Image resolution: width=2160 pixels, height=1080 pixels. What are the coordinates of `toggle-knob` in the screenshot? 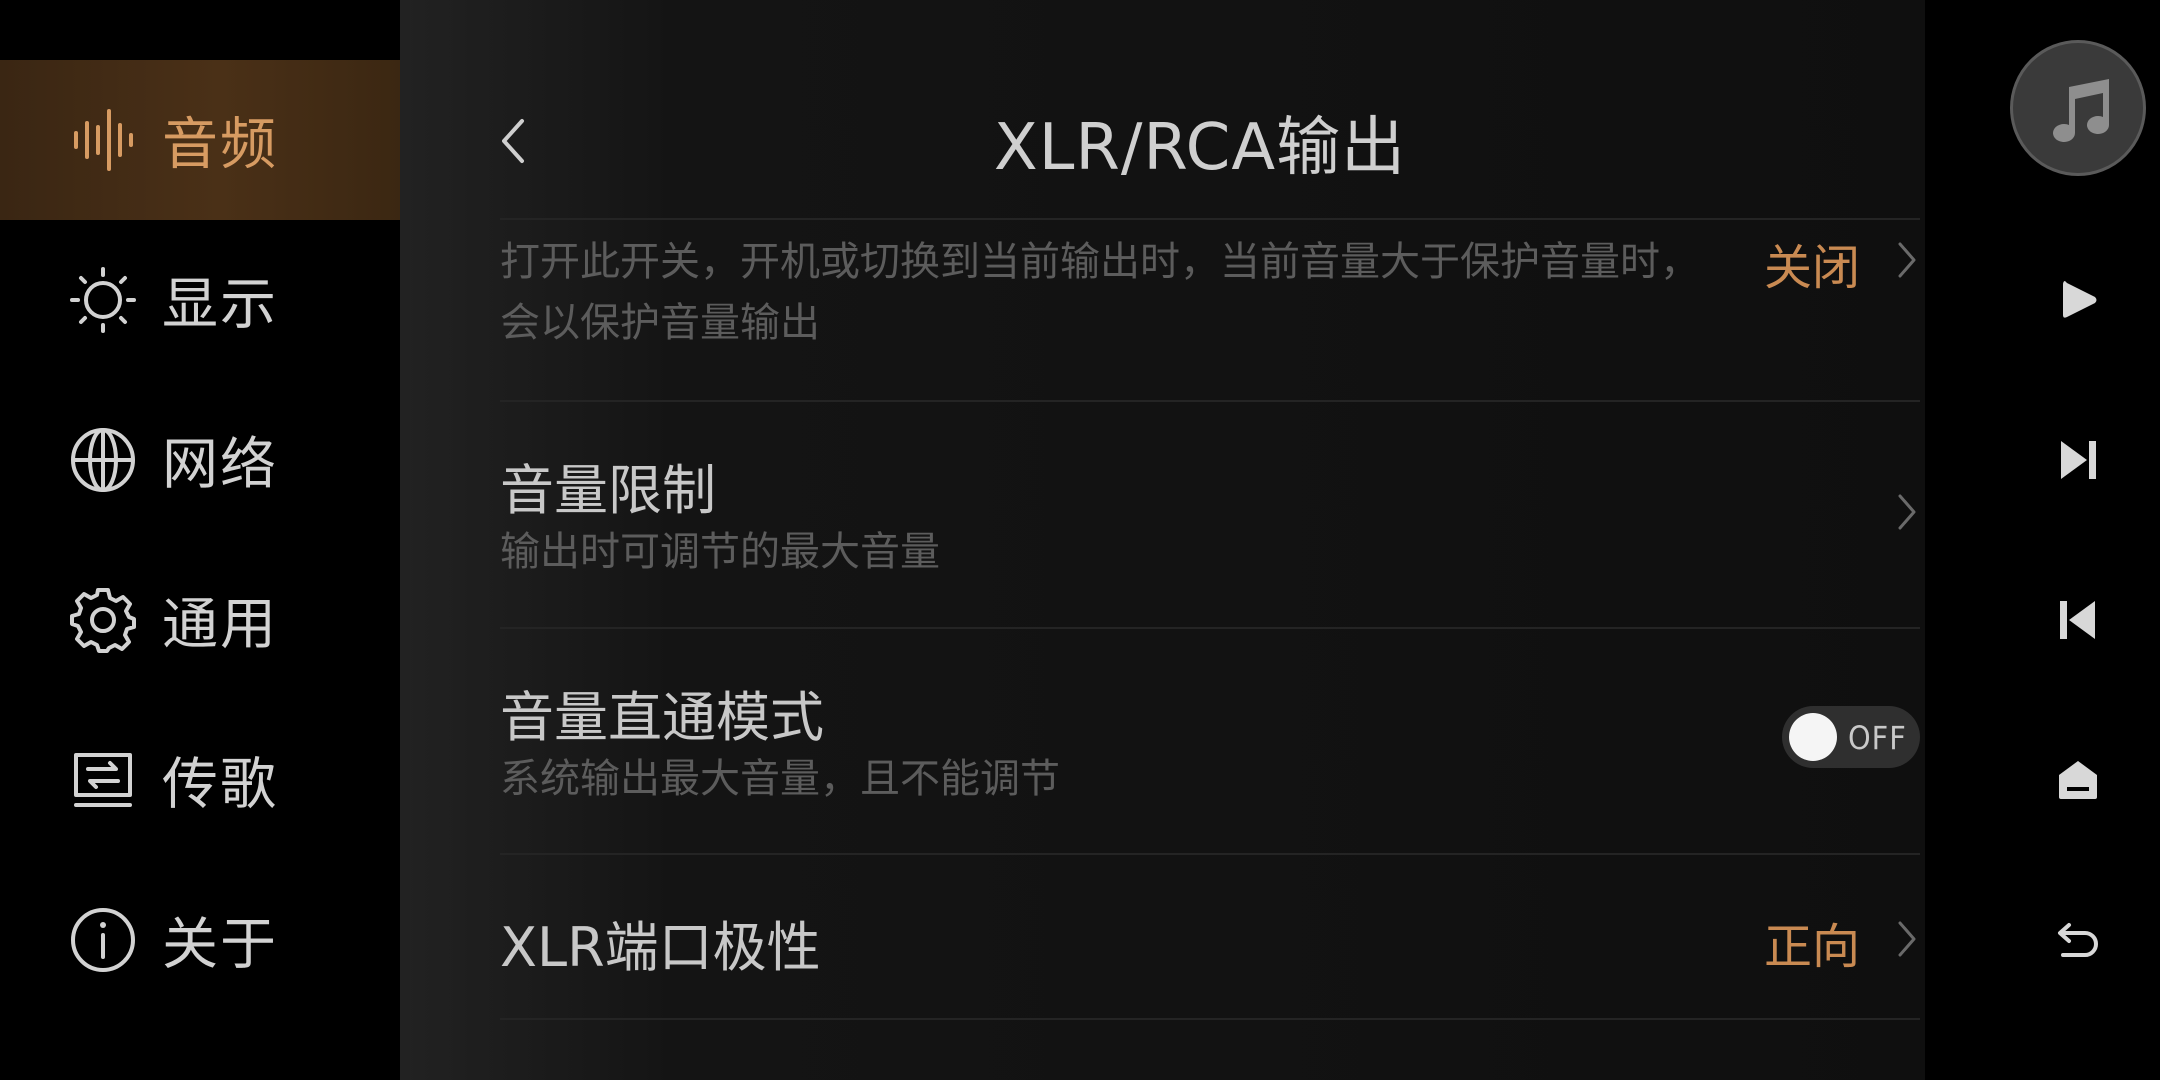 It's located at (1813, 737).